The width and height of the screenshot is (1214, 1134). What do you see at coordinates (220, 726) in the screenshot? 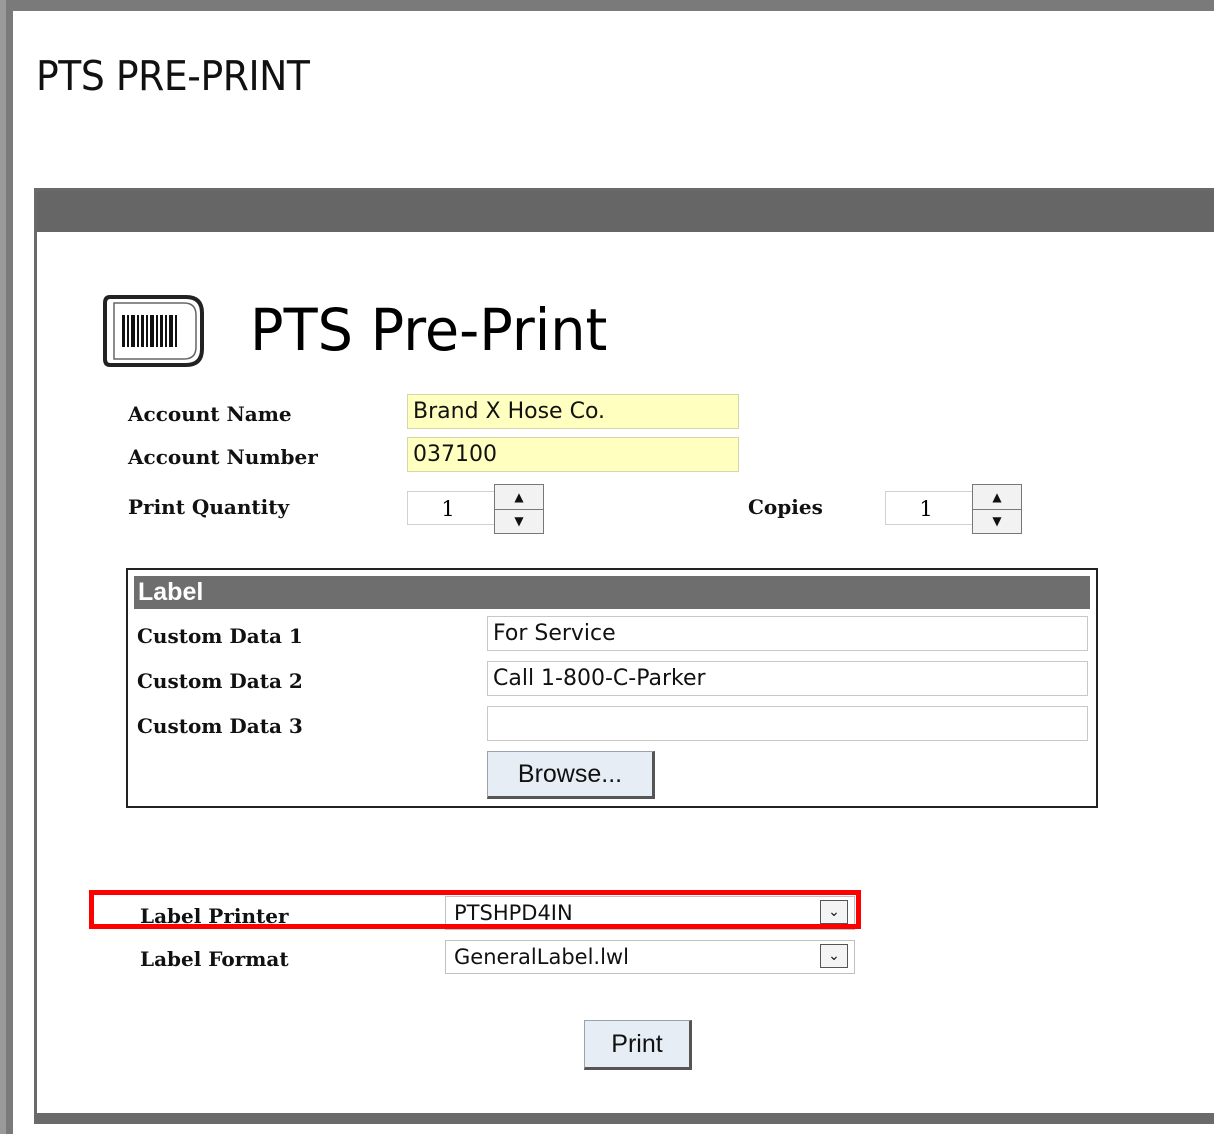
I see `custom-data-3-label: Custom Data 3` at bounding box center [220, 726].